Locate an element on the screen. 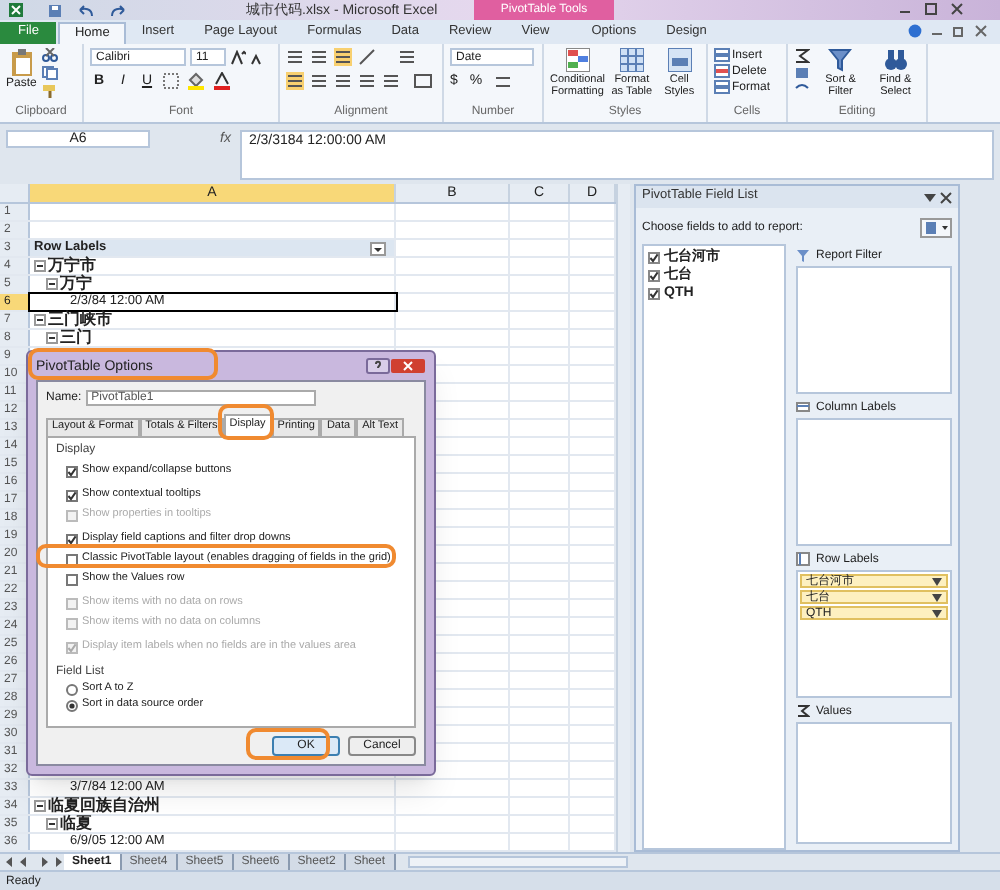 The width and height of the screenshot is (1000, 890). vertical-scrollbar is located at coordinates (623, 518).